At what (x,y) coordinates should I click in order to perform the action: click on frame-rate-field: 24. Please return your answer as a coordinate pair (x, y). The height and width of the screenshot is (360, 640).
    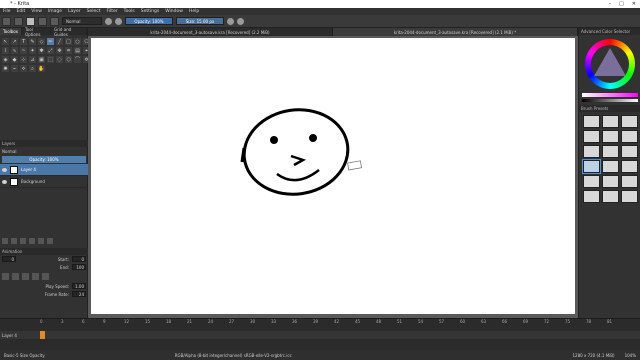
    Looking at the image, I should click on (79, 294).